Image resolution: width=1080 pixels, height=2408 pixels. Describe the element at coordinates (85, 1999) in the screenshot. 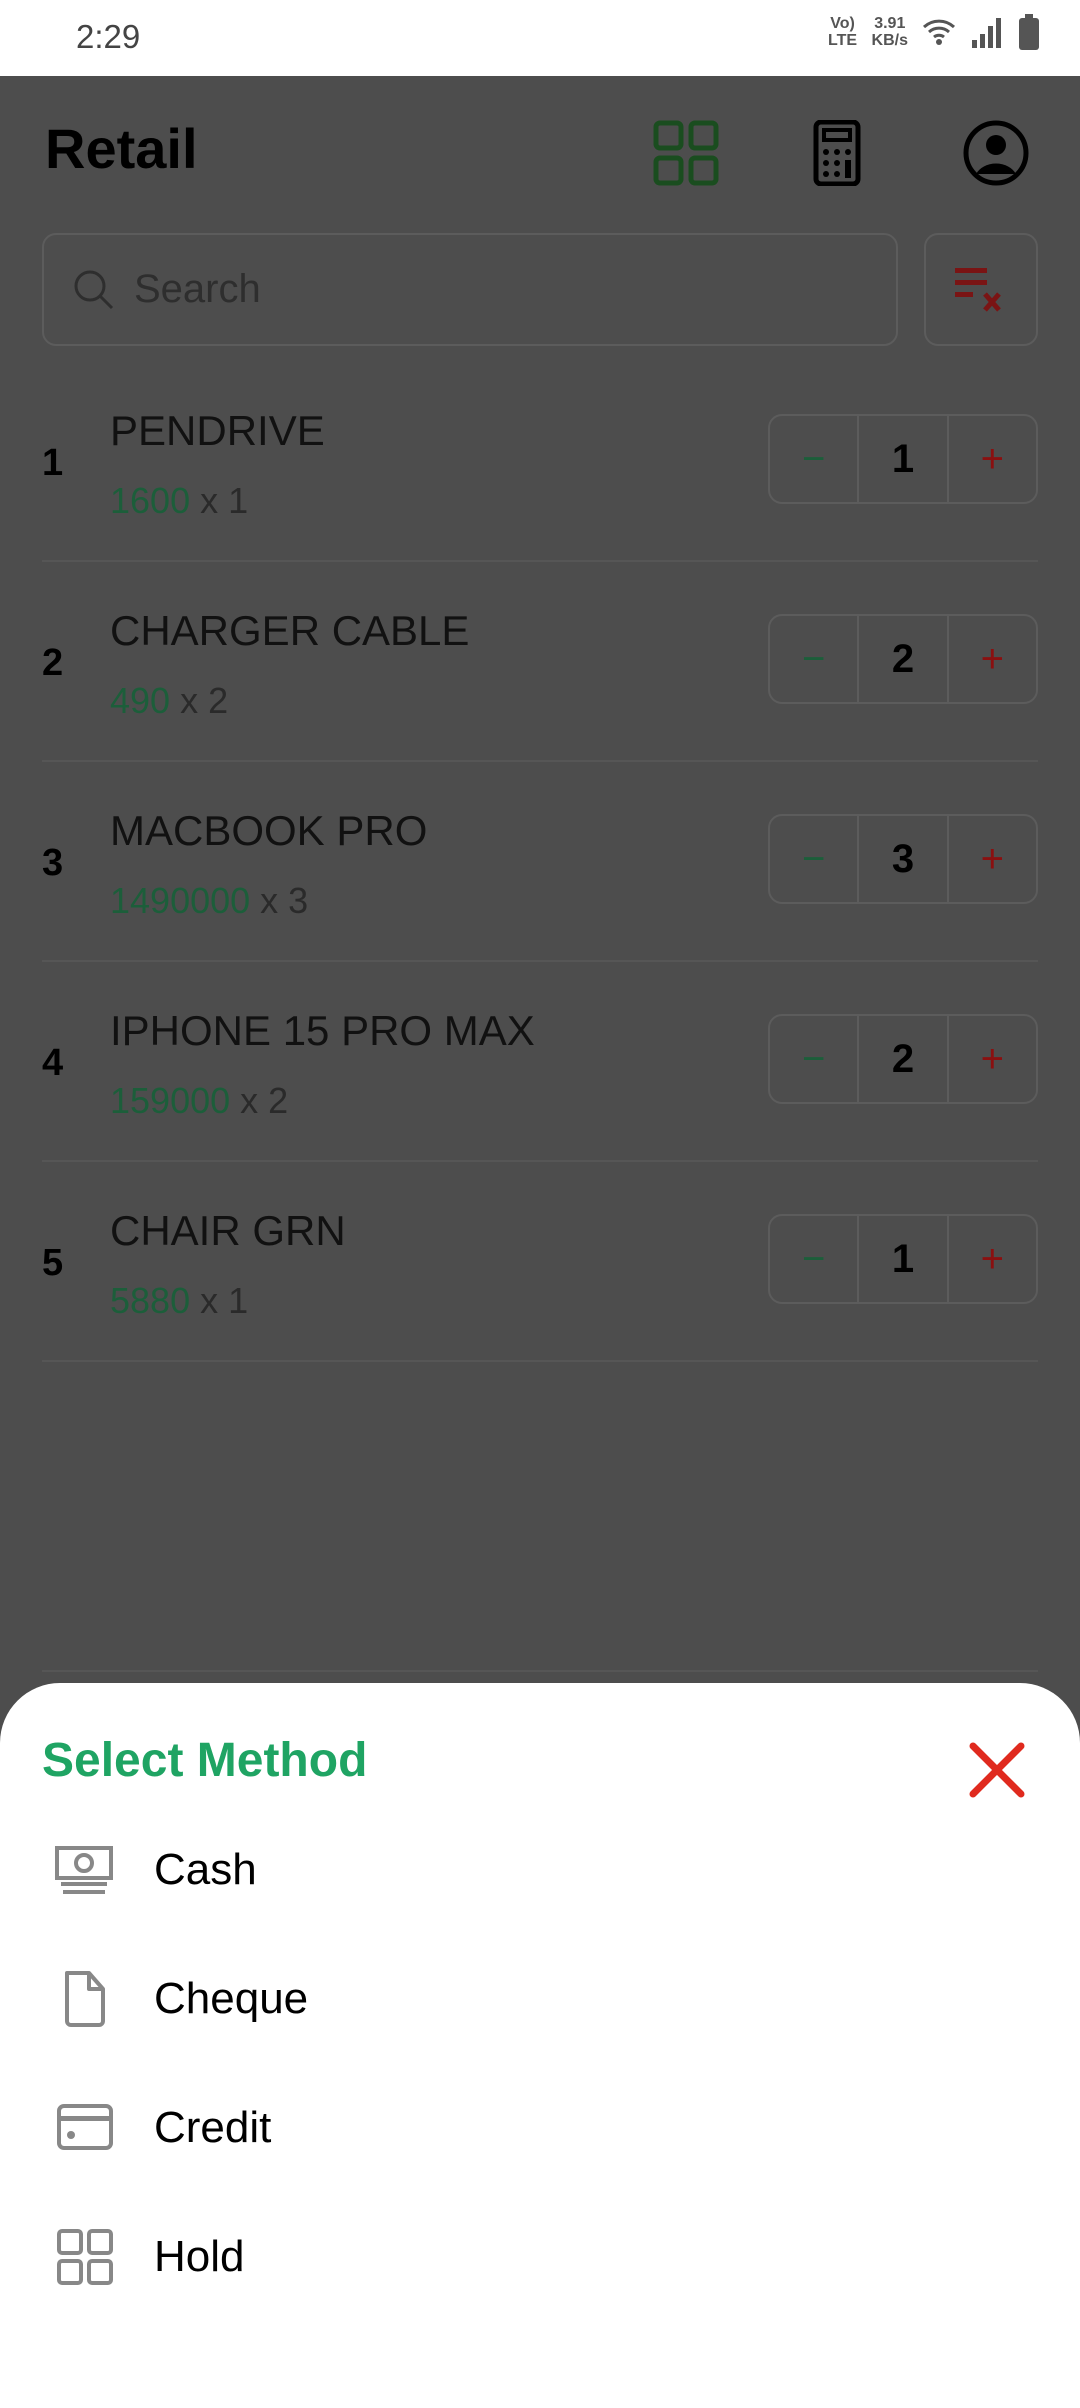

I see `document-icon` at that location.